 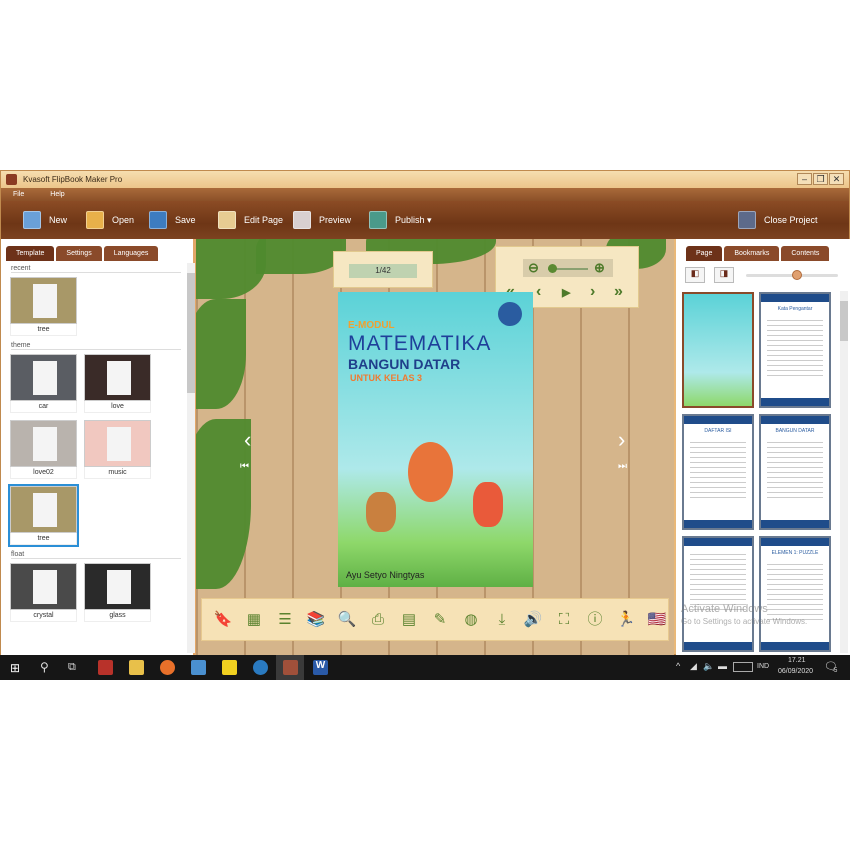 I want to click on page-thumbnail: BANGUN DATAR, so click(x=795, y=472).